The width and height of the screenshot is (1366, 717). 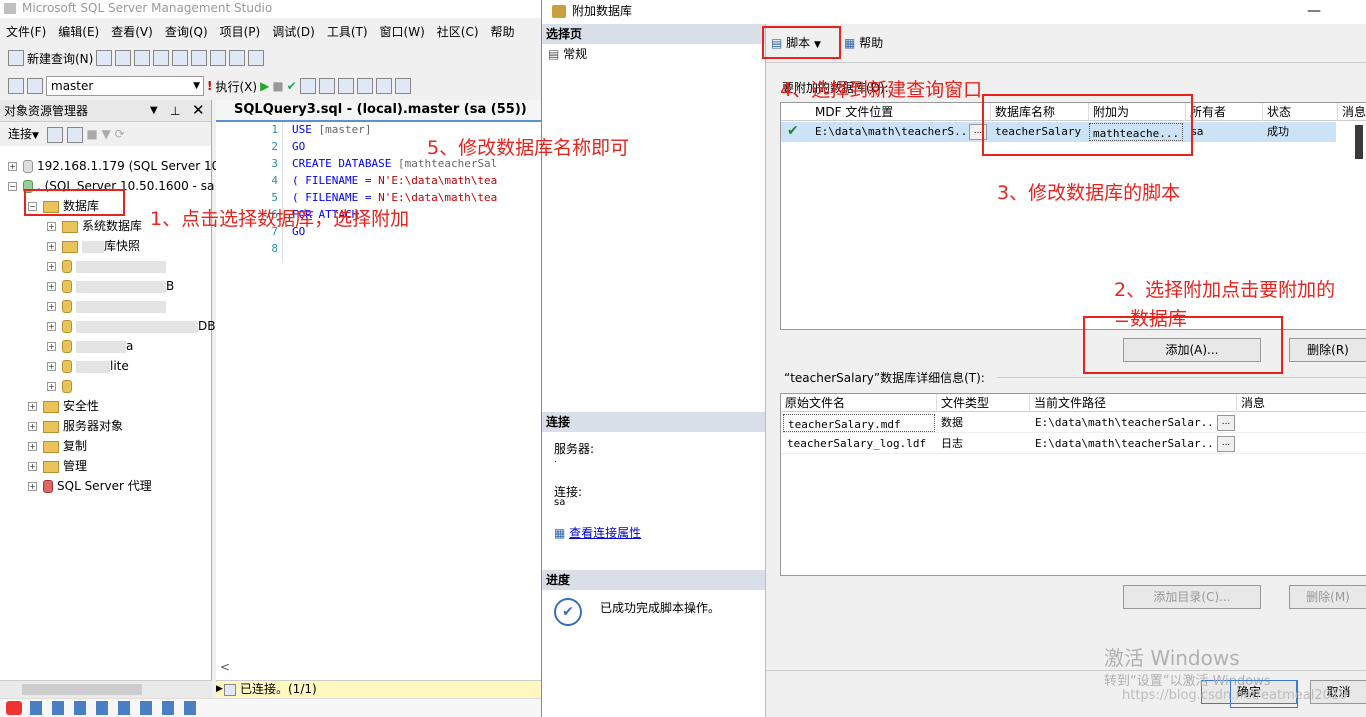 What do you see at coordinates (186, 32) in the screenshot?
I see `menu-query: 查询(Q)` at bounding box center [186, 32].